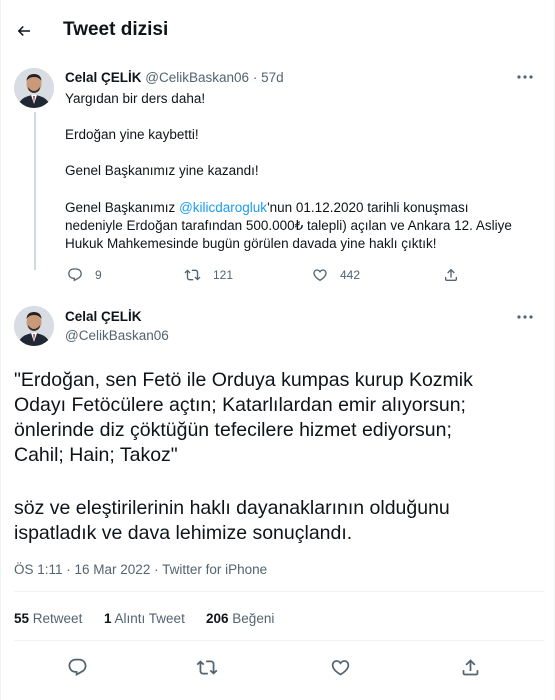 Image resolution: width=555 pixels, height=700 pixels. I want to click on back-button, so click(24, 31).